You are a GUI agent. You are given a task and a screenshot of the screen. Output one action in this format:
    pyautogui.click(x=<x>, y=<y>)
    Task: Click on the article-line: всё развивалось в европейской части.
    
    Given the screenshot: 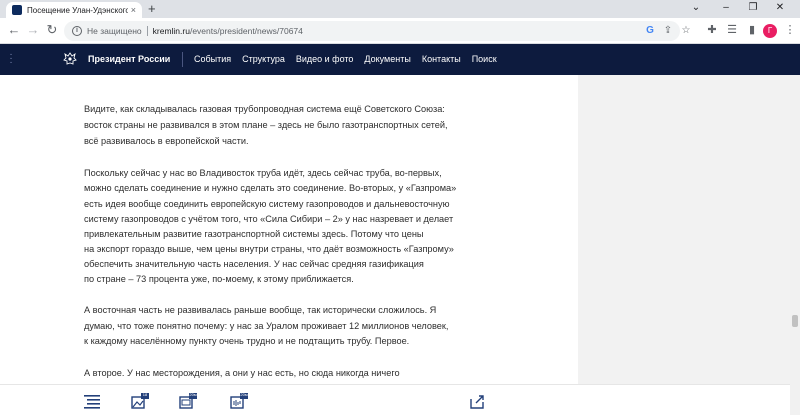 What is the action you would take?
    pyautogui.click(x=166, y=141)
    